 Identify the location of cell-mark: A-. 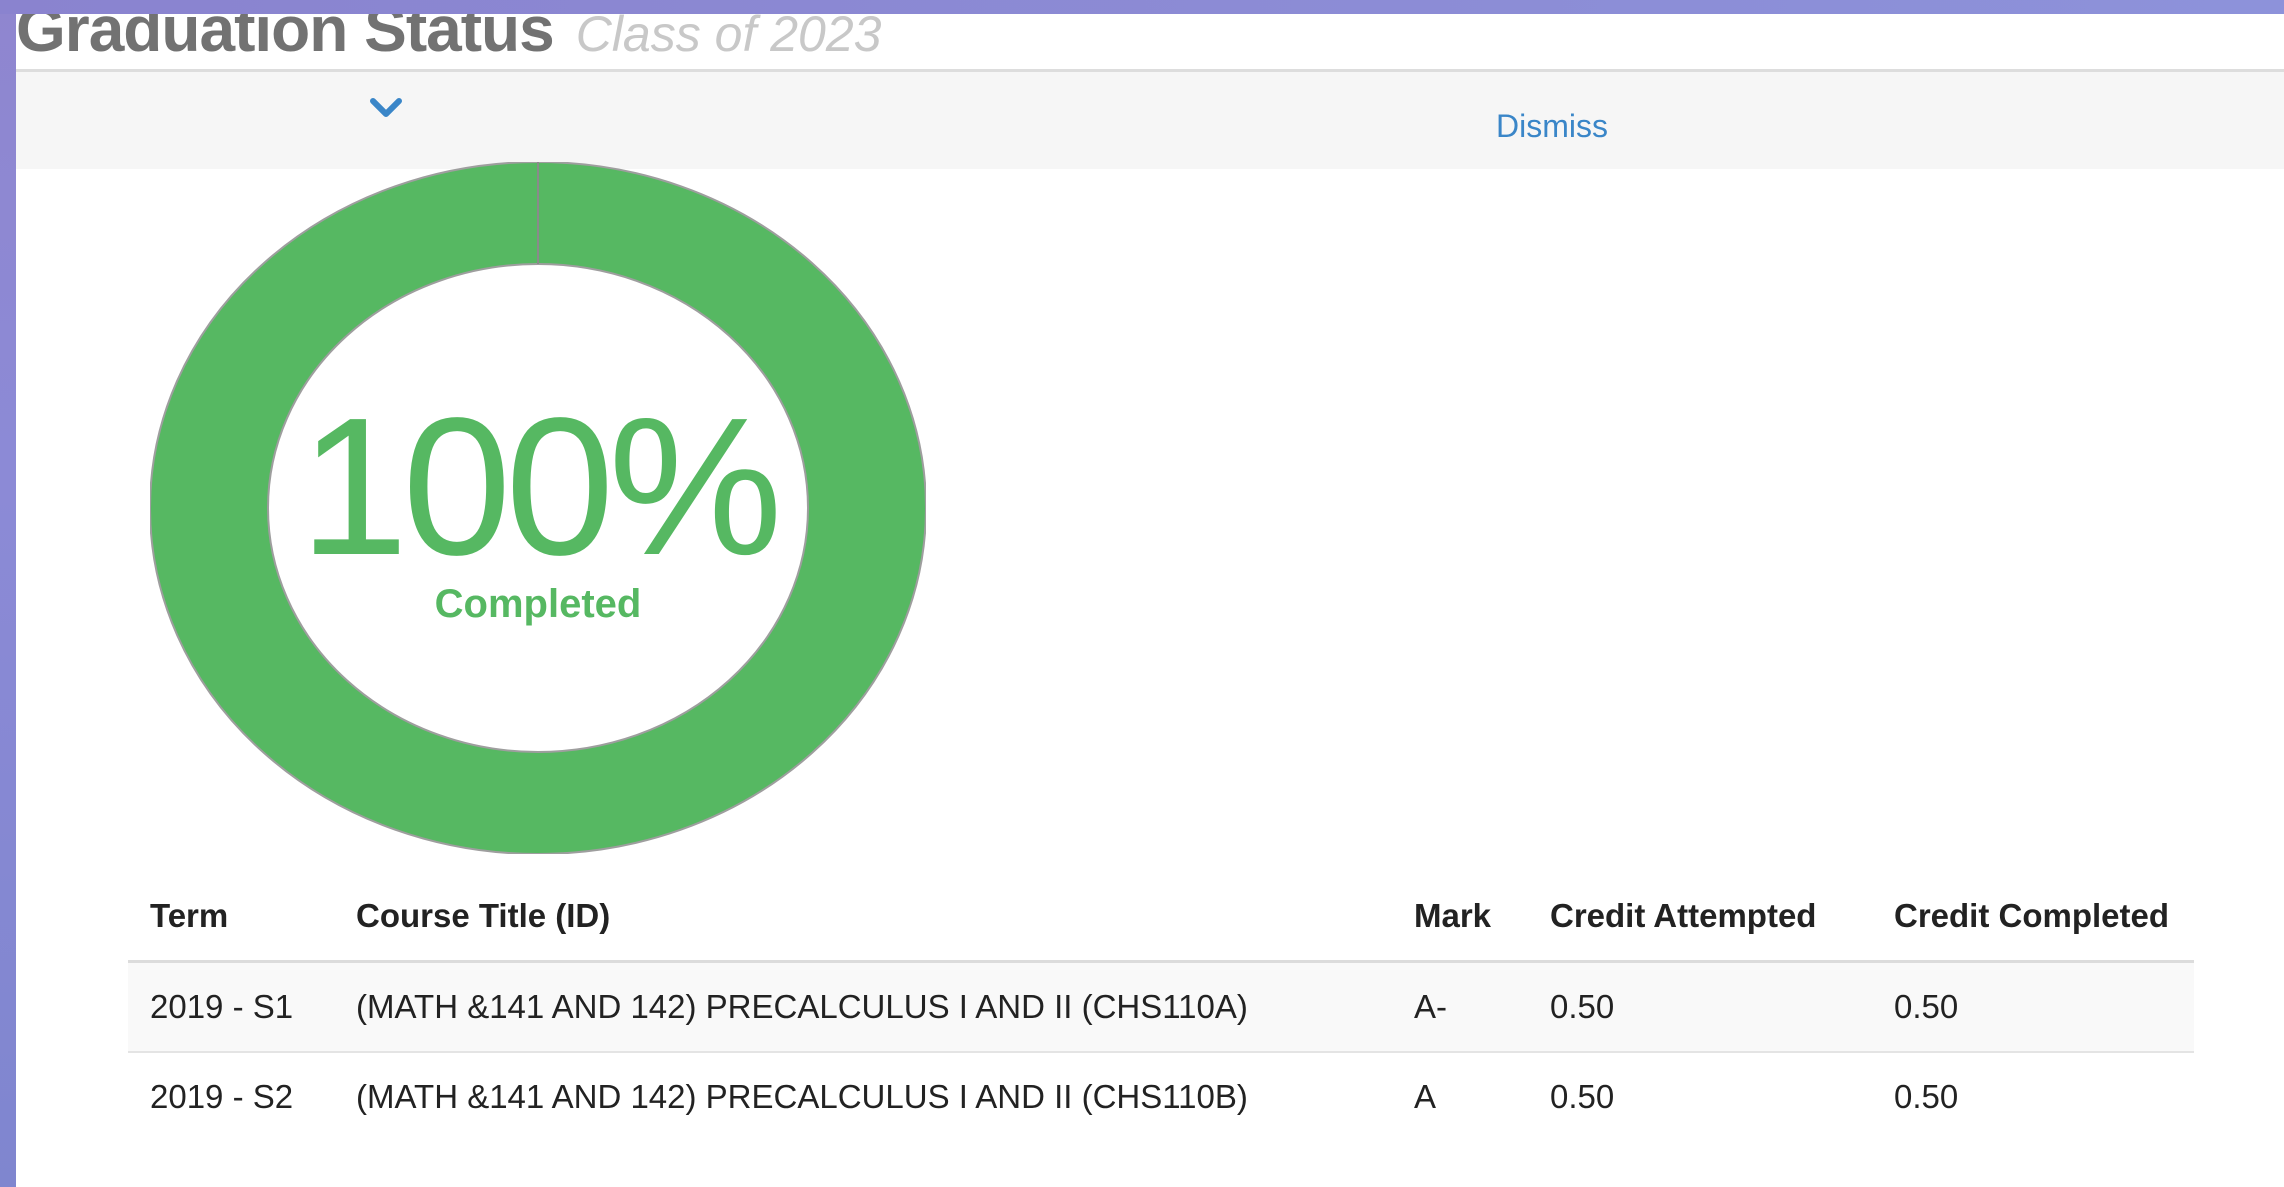
(1460, 1007).